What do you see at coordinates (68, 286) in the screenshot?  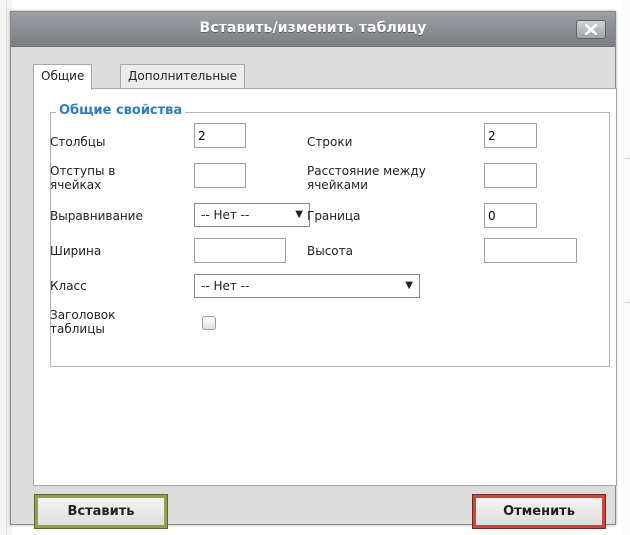 I see `class-label: Класс` at bounding box center [68, 286].